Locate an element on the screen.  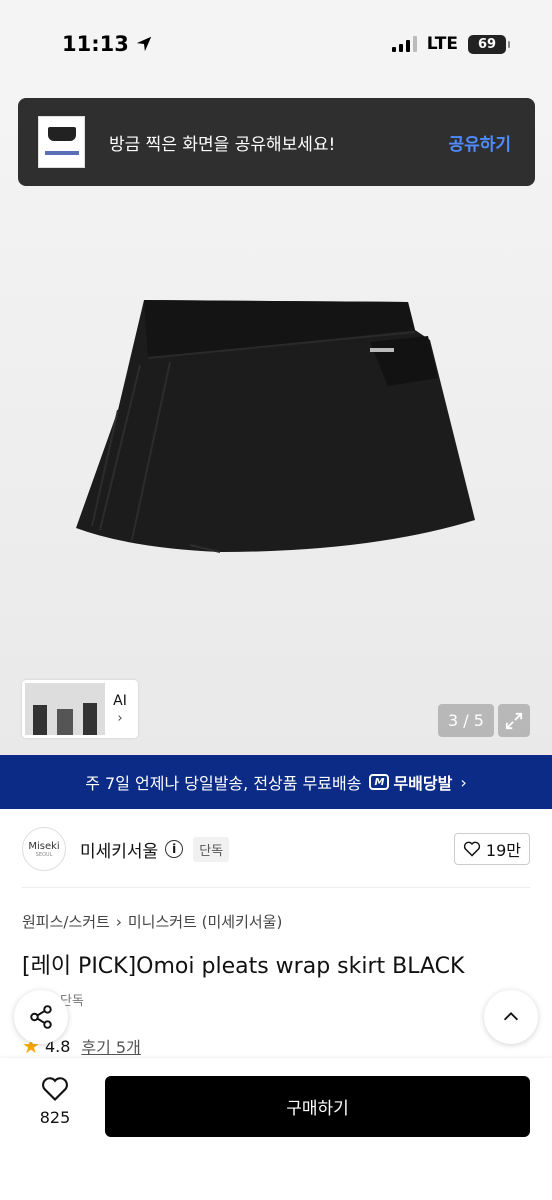
brand-like-button: 19만 is located at coordinates (491, 849).